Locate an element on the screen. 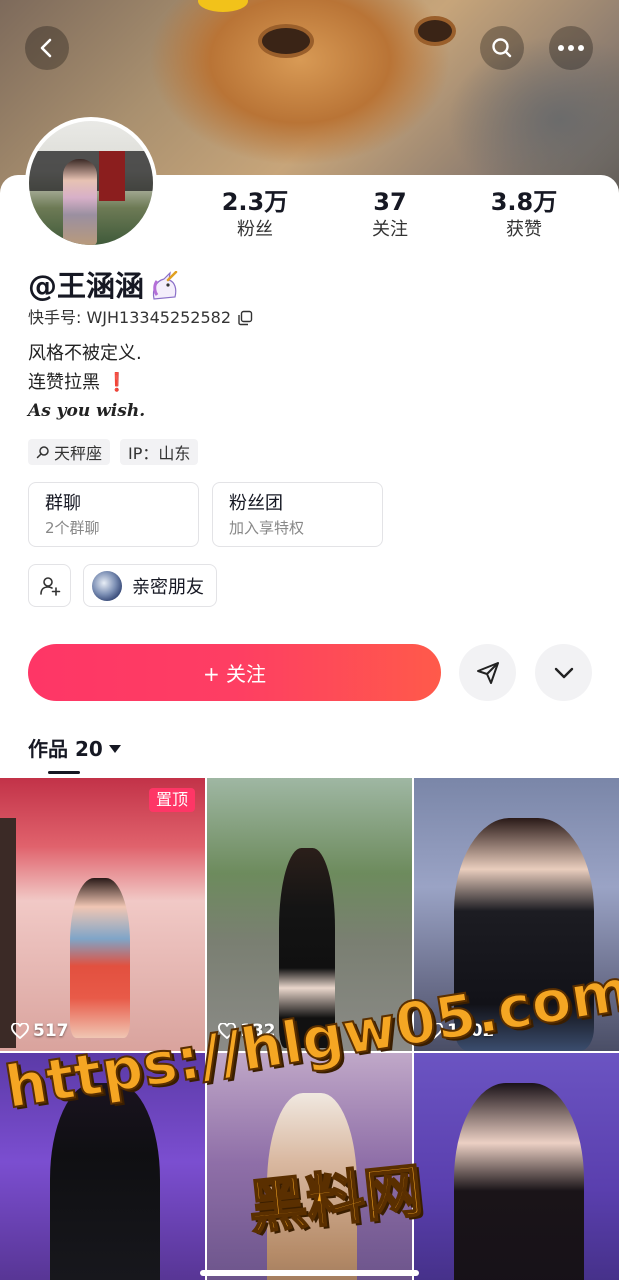 The height and width of the screenshot is (1280, 619). cover-flower is located at coordinates (223, 6).